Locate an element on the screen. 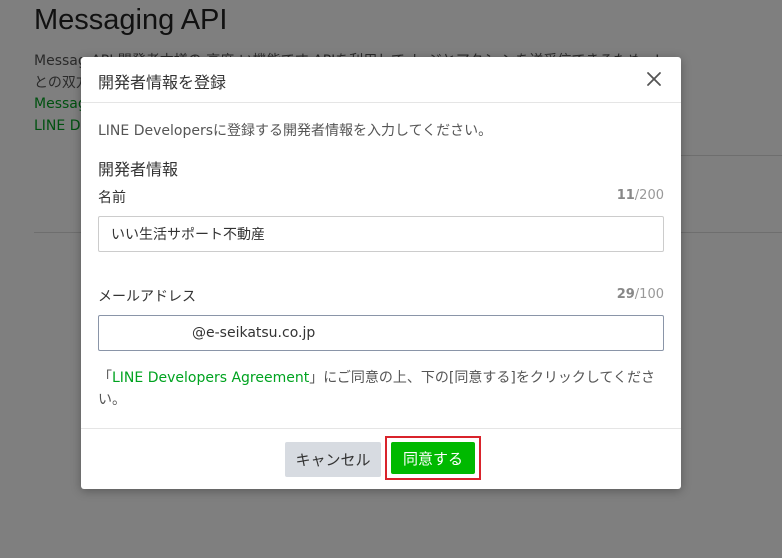 Image resolution: width=782 pixels, height=558 pixels. close-button is located at coordinates (654, 79).